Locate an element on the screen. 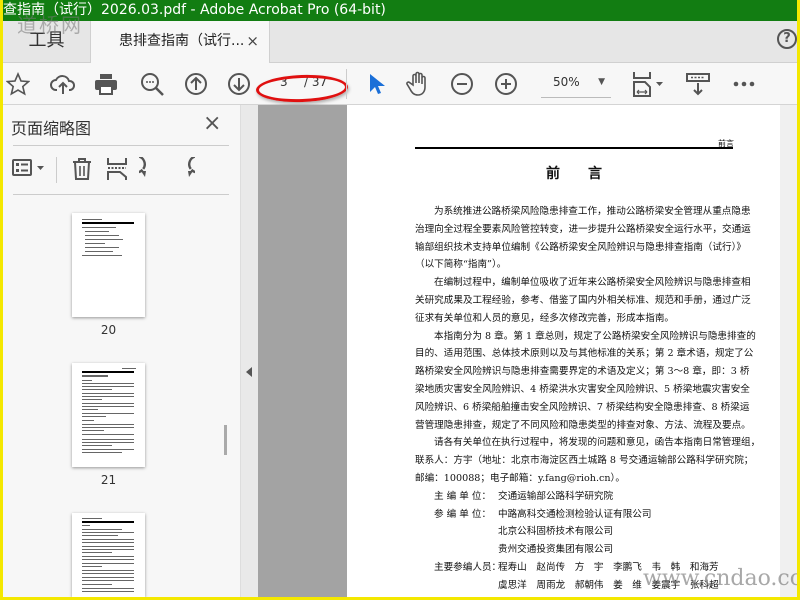 The height and width of the screenshot is (600, 800). hand-tool-icon is located at coordinates (418, 84).